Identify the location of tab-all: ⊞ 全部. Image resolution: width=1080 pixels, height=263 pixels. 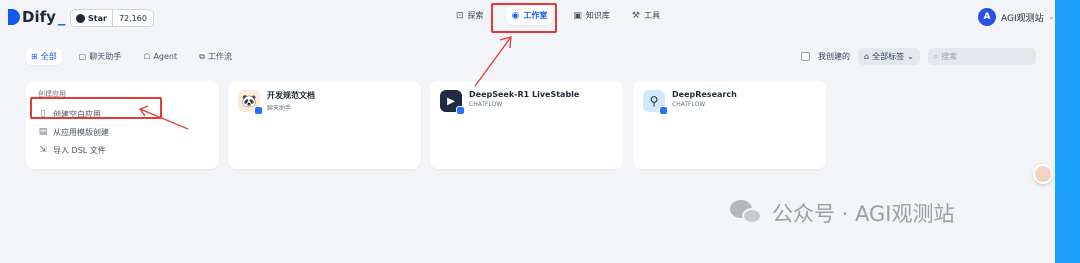
(44, 56).